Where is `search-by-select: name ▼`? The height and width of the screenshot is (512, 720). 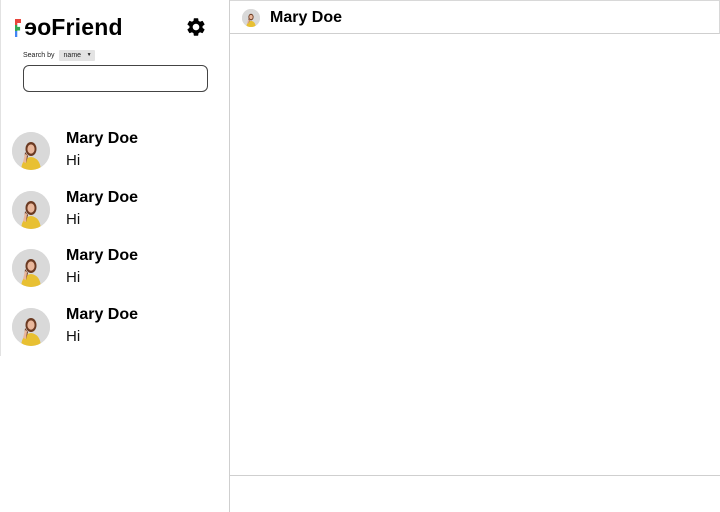
search-by-select: name ▼ is located at coordinates (76, 55).